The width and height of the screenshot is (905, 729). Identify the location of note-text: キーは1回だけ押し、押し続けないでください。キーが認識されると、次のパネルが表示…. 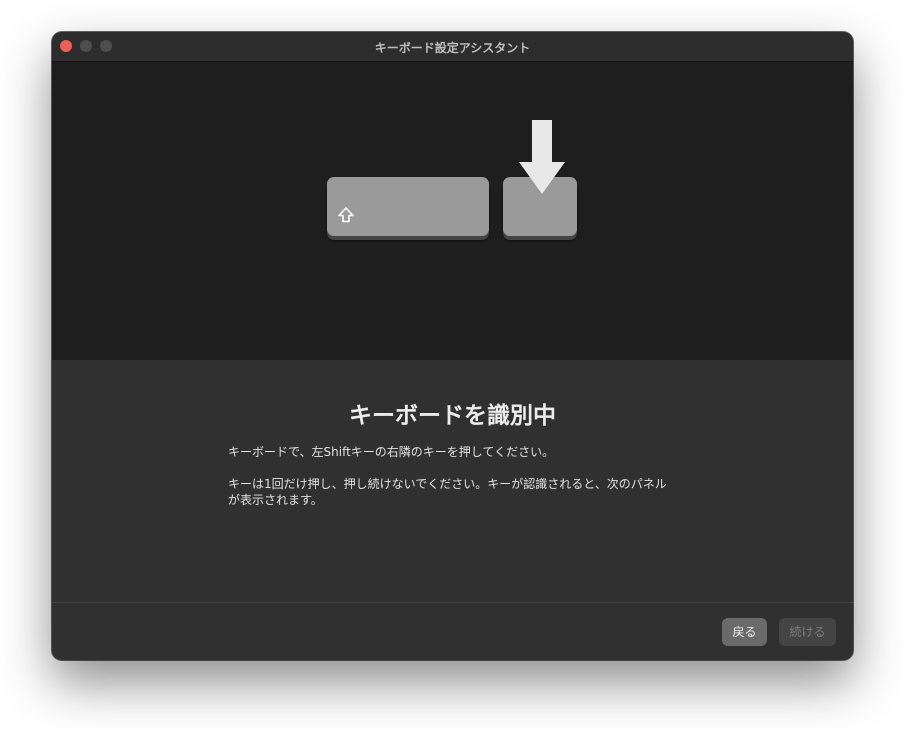
(447, 492).